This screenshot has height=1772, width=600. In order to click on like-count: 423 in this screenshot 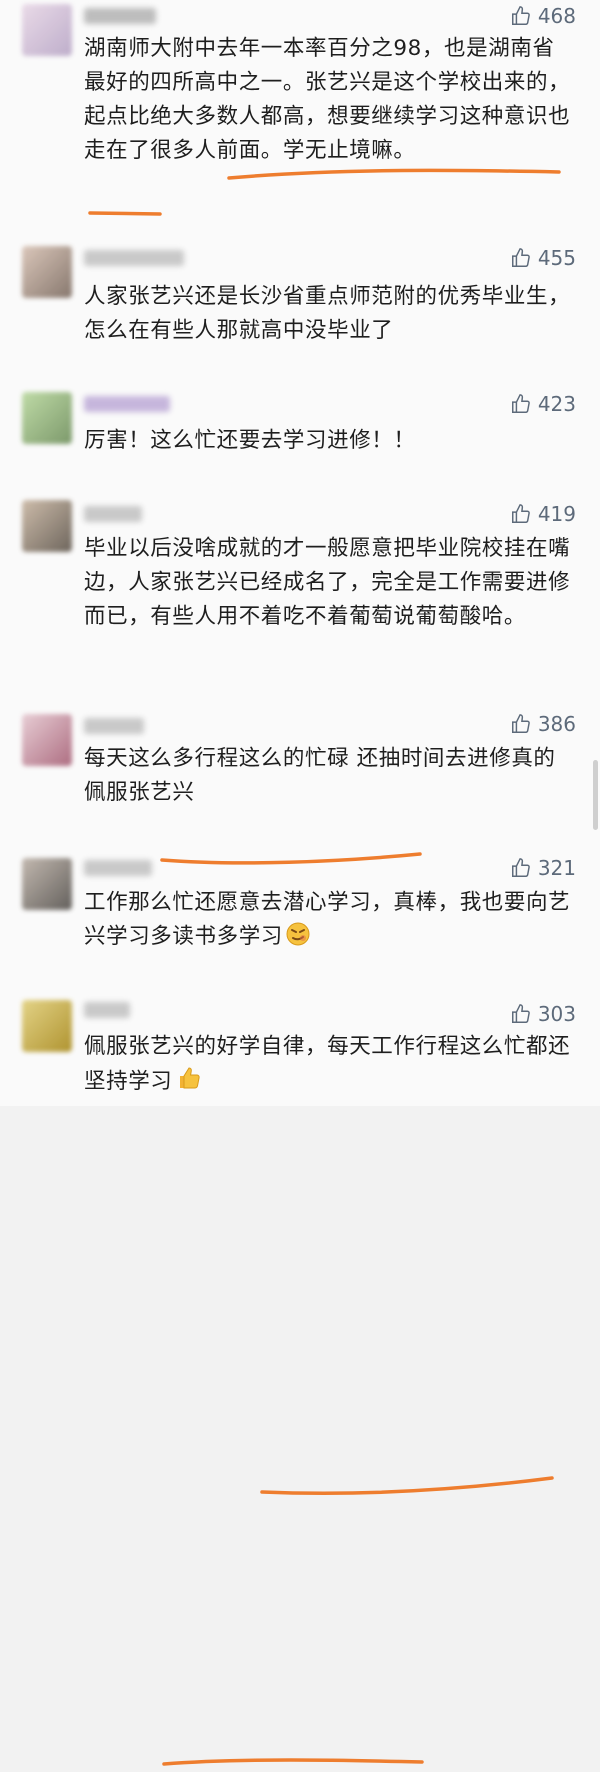, I will do `click(556, 404)`.